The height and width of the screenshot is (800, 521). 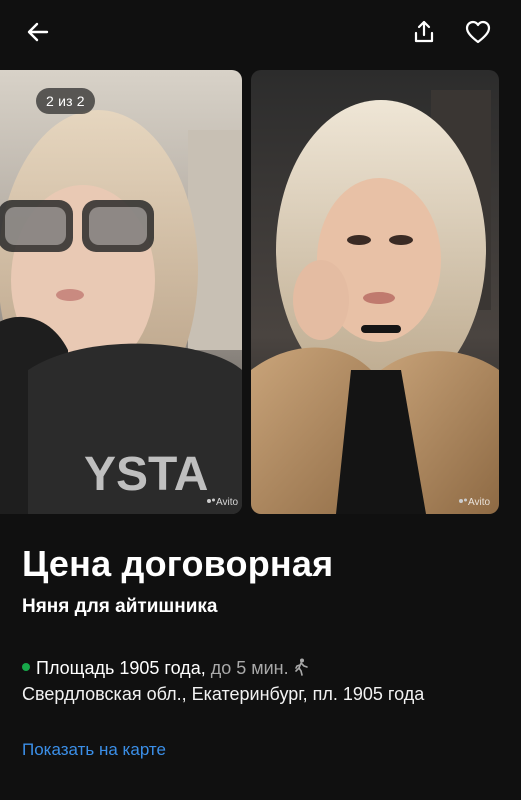 I want to click on share-icon, so click(x=424, y=31).